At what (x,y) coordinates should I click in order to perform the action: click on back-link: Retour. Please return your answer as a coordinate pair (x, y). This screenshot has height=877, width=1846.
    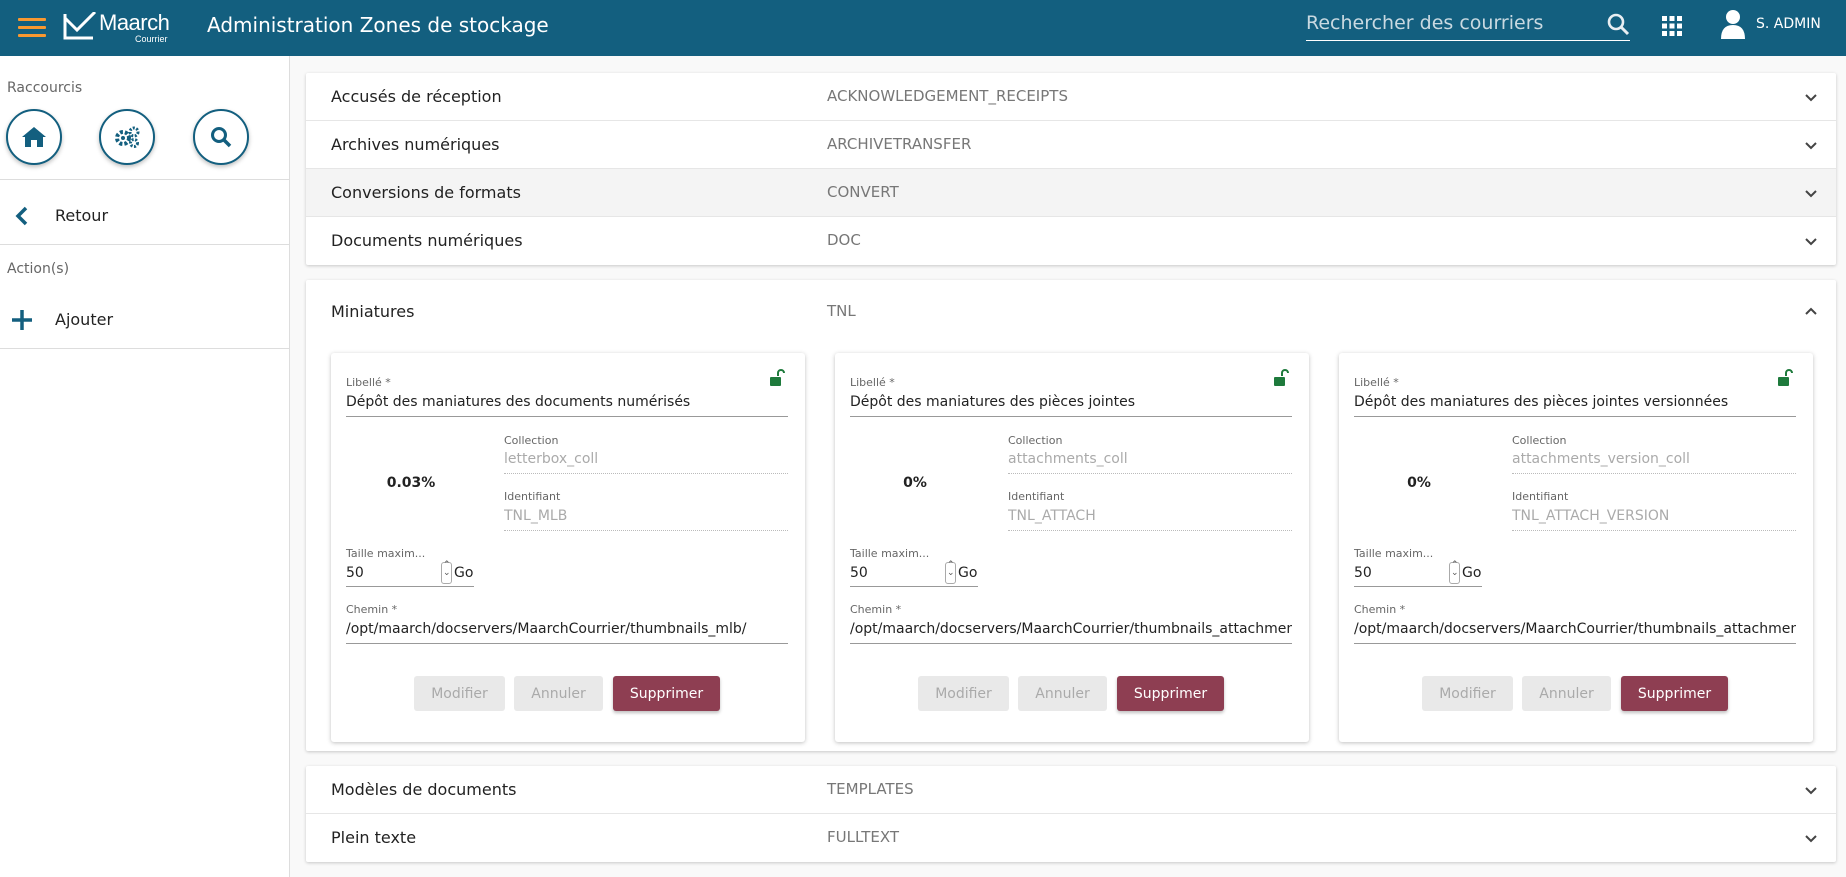
    Looking at the image, I should click on (145, 215).